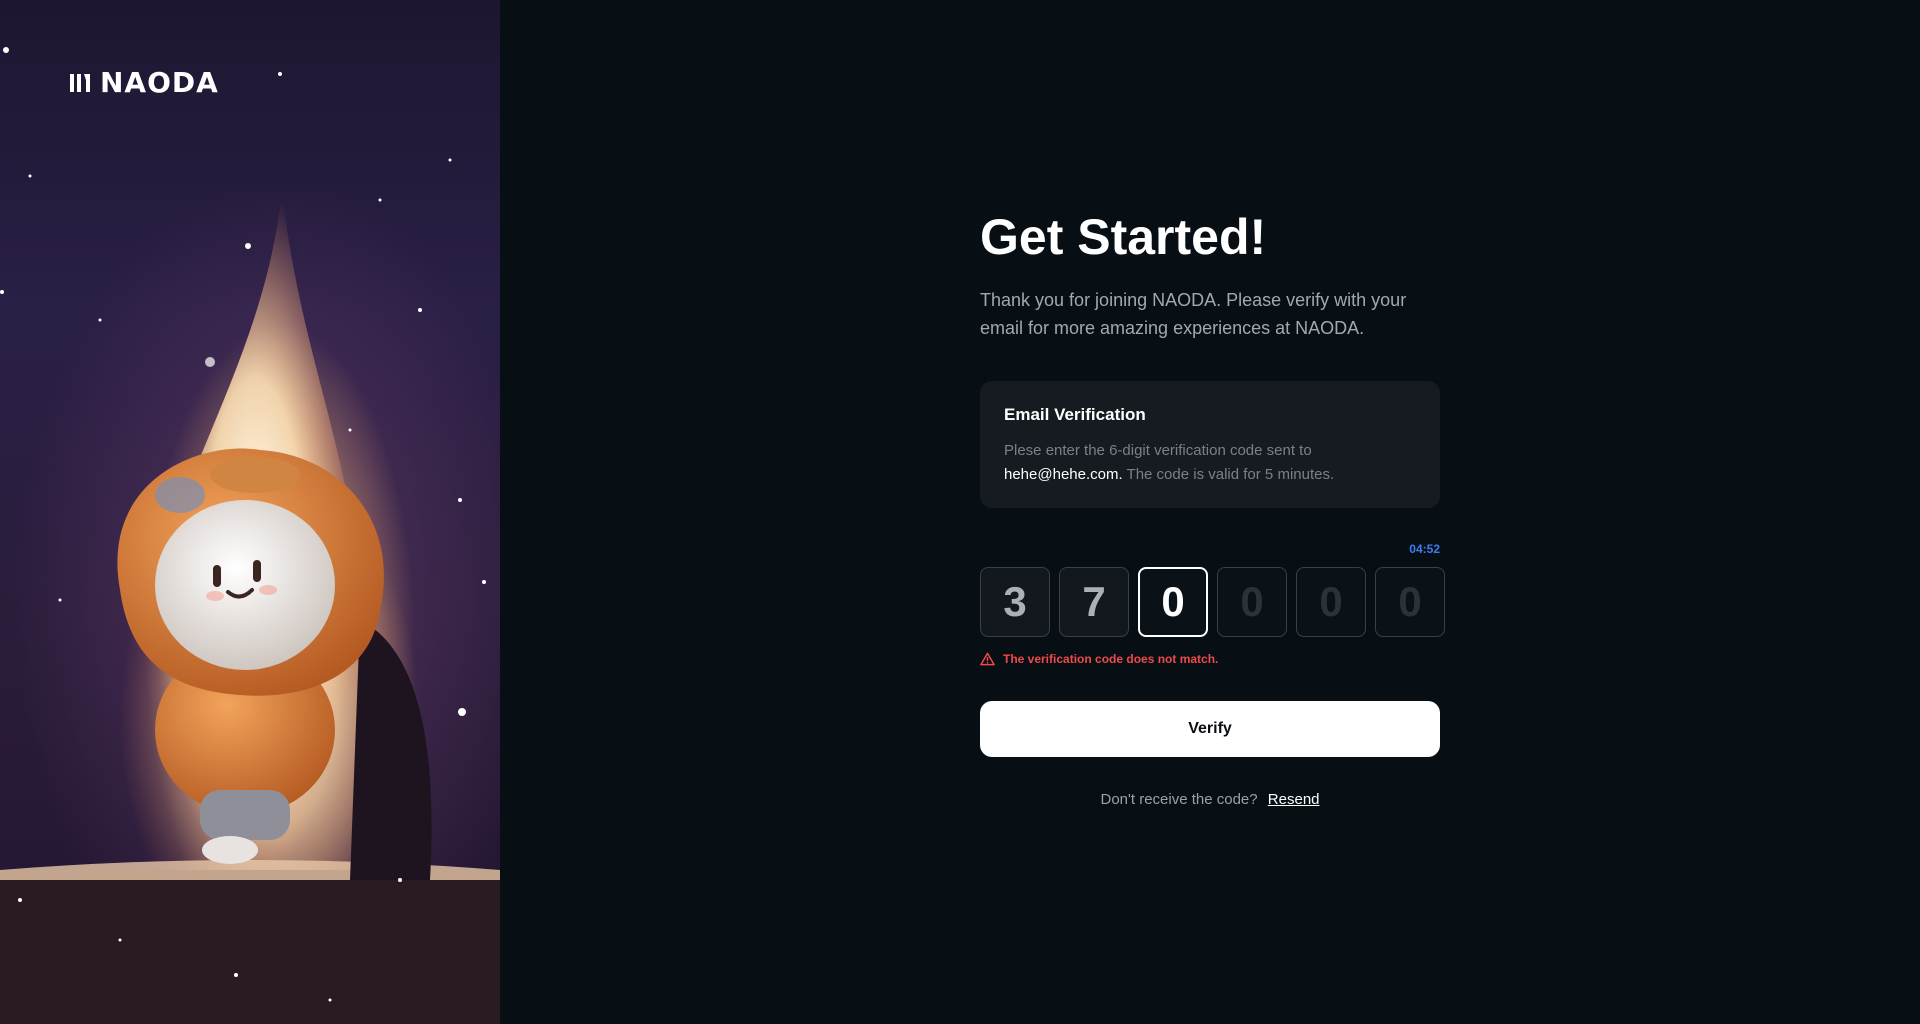  Describe the element at coordinates (1063, 474) in the screenshot. I see `email-address: hehe@hehe.com.` at that location.